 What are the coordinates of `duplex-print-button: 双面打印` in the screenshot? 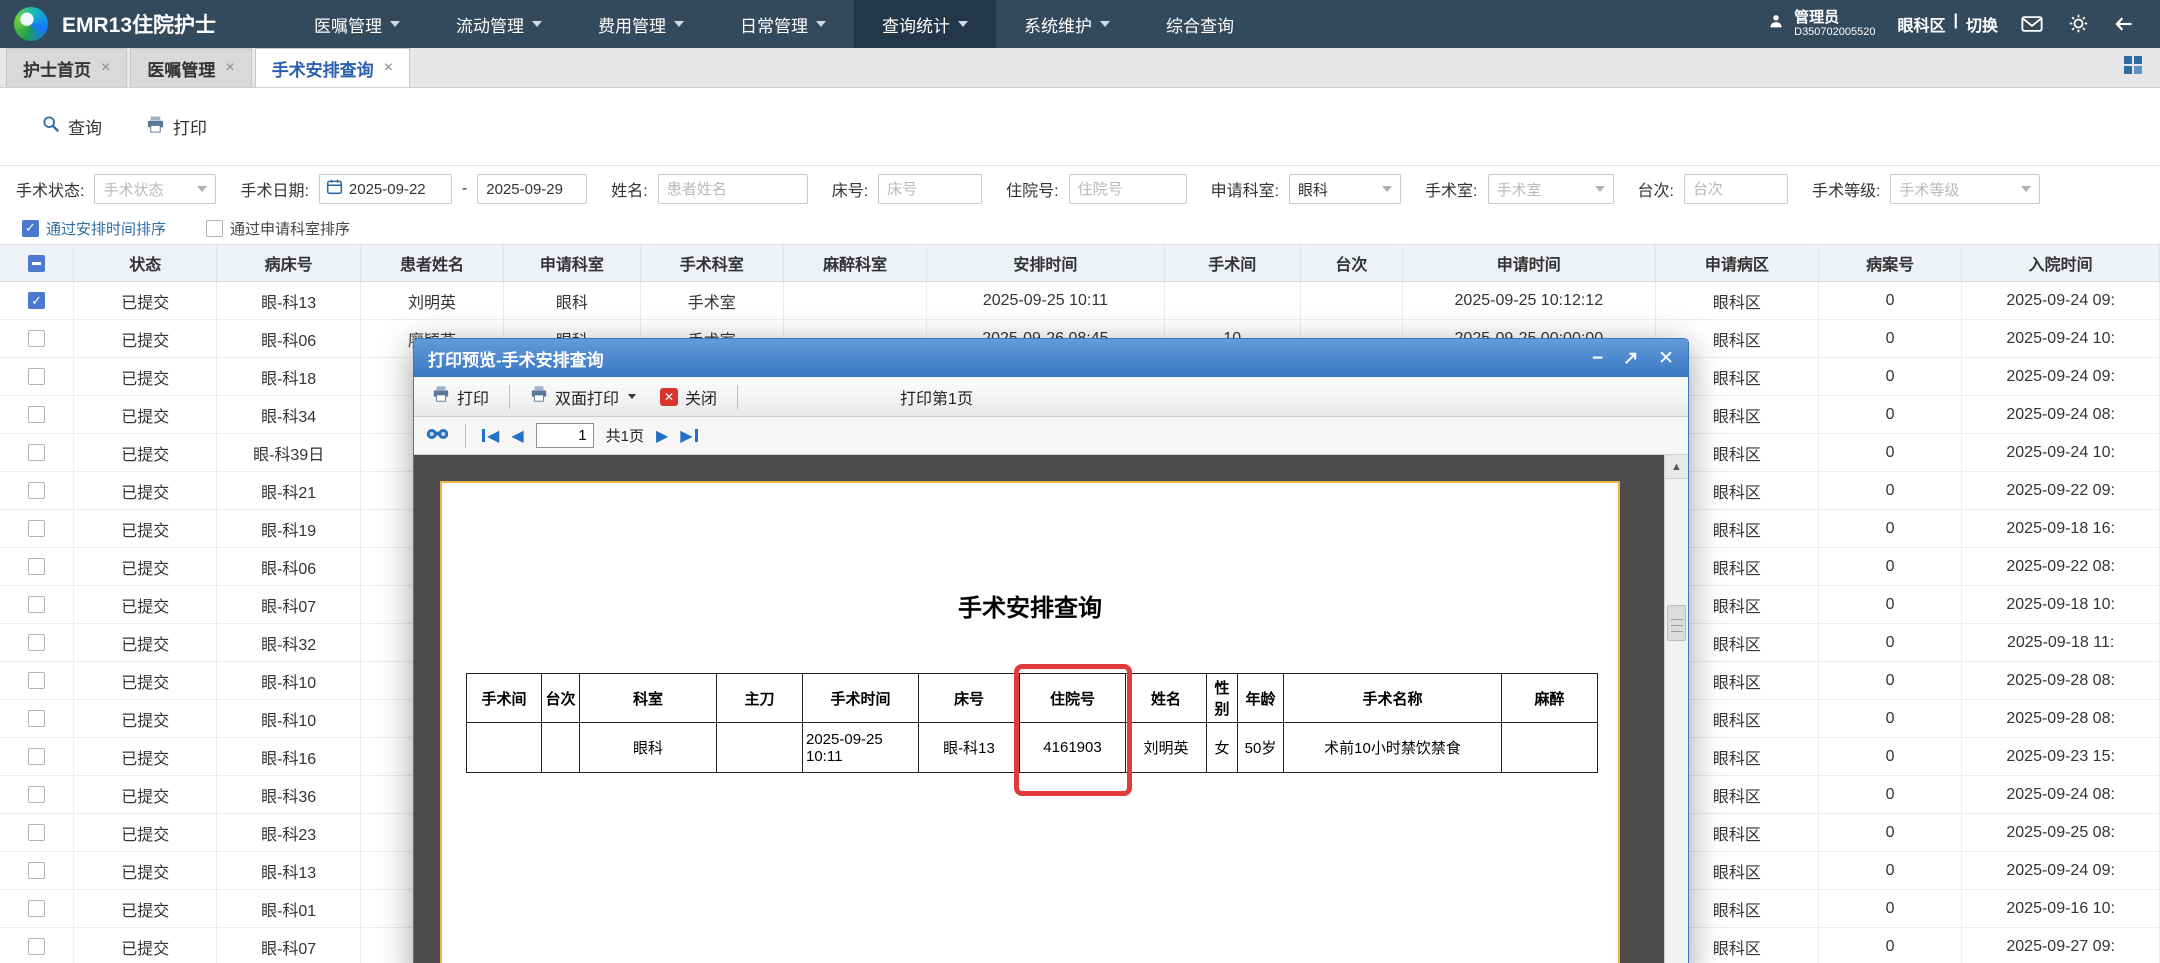 It's located at (583, 397).